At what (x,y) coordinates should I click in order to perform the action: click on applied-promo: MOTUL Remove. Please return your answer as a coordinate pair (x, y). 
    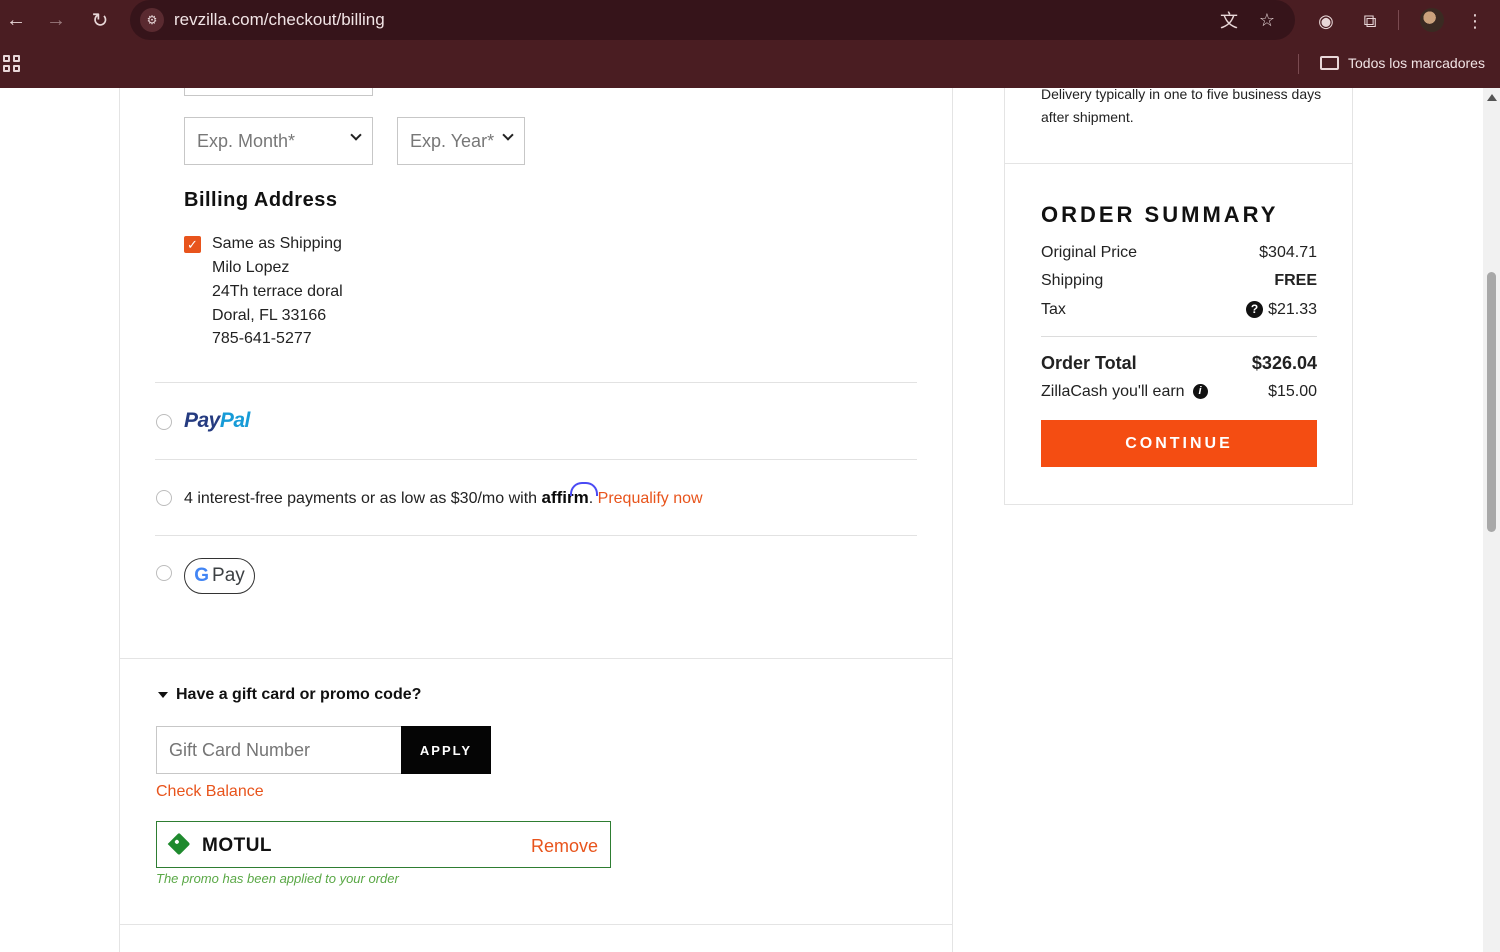
    Looking at the image, I should click on (383, 844).